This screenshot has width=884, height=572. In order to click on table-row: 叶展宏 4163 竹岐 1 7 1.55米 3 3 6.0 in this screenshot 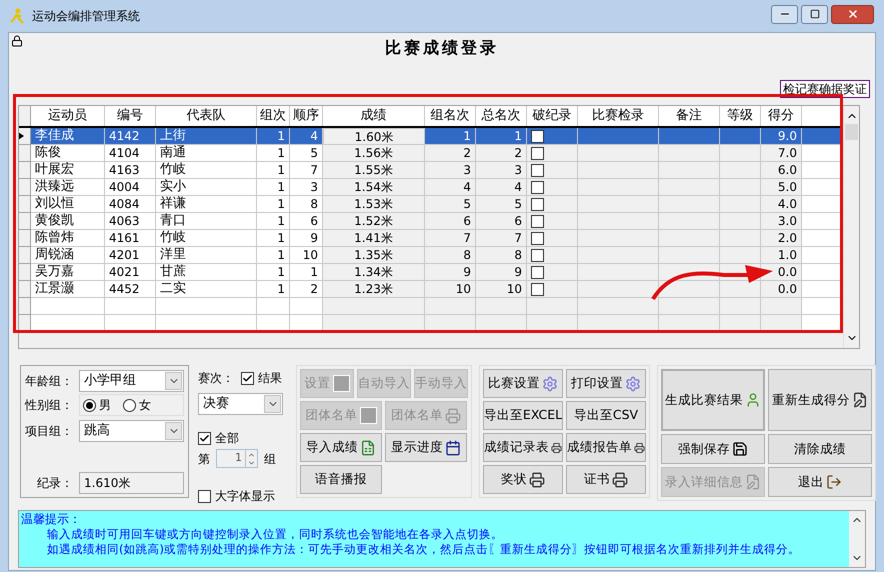, I will do `click(431, 170)`.